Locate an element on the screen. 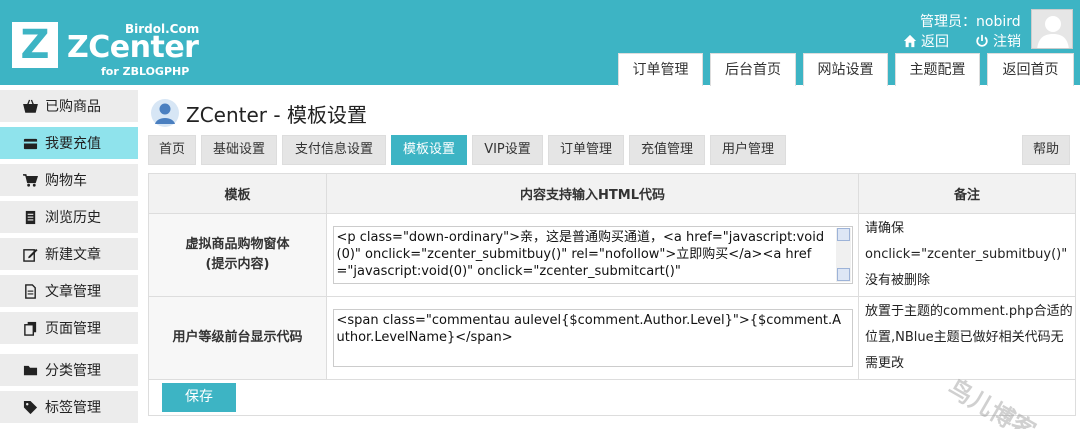  page-title: ZCenter - 模板设置 is located at coordinates (276, 114).